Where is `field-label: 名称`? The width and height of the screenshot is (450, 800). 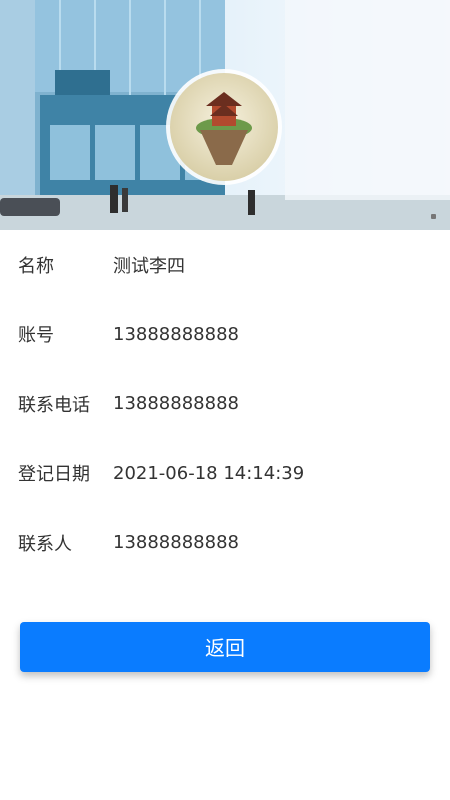 field-label: 名称 is located at coordinates (36, 266).